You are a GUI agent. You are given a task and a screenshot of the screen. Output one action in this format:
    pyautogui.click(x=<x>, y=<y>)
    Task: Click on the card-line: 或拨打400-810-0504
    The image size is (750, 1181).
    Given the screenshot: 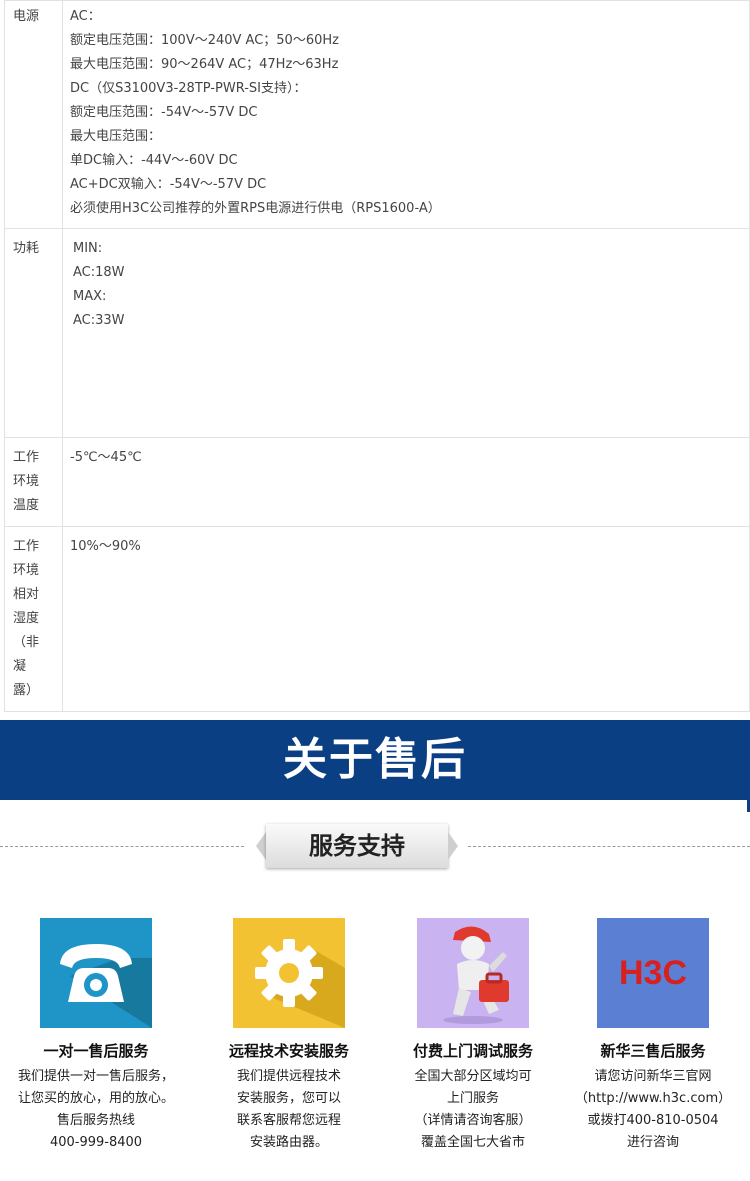 What is the action you would take?
    pyautogui.click(x=653, y=1120)
    